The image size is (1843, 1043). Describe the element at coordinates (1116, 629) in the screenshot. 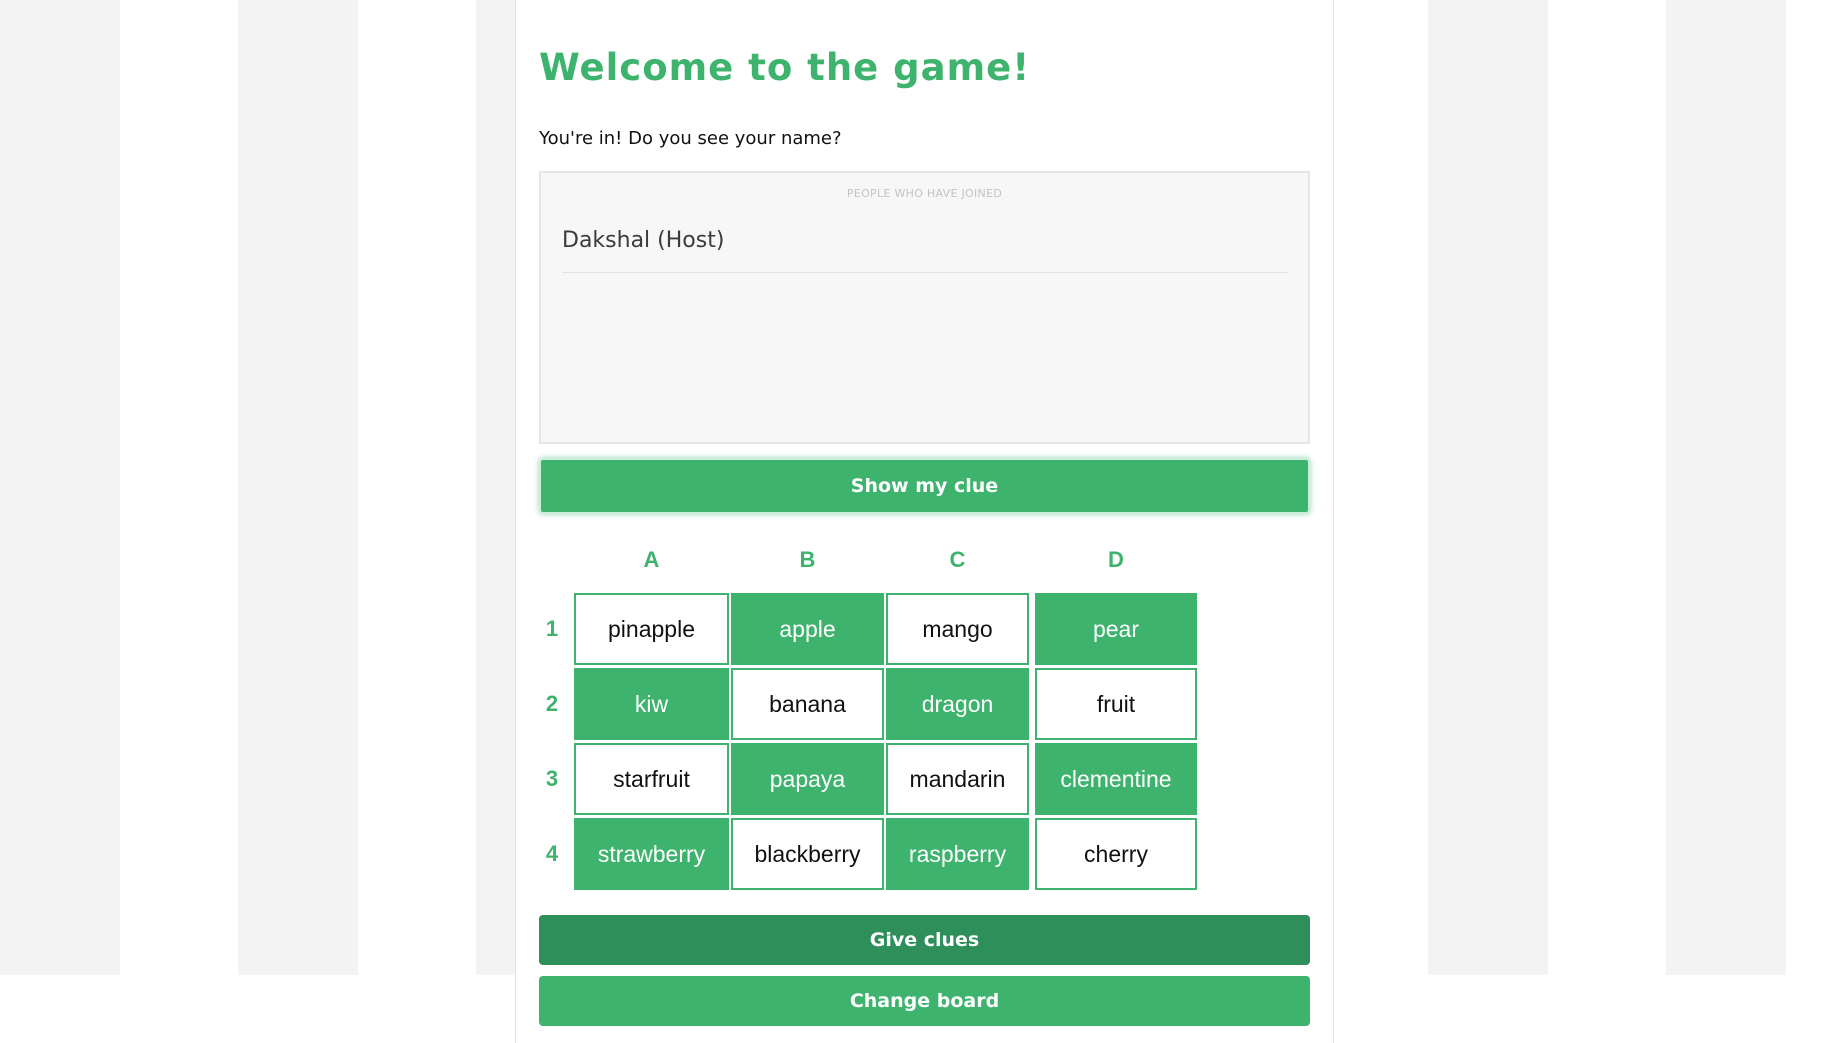

I see `board-cell-d1: pear` at that location.